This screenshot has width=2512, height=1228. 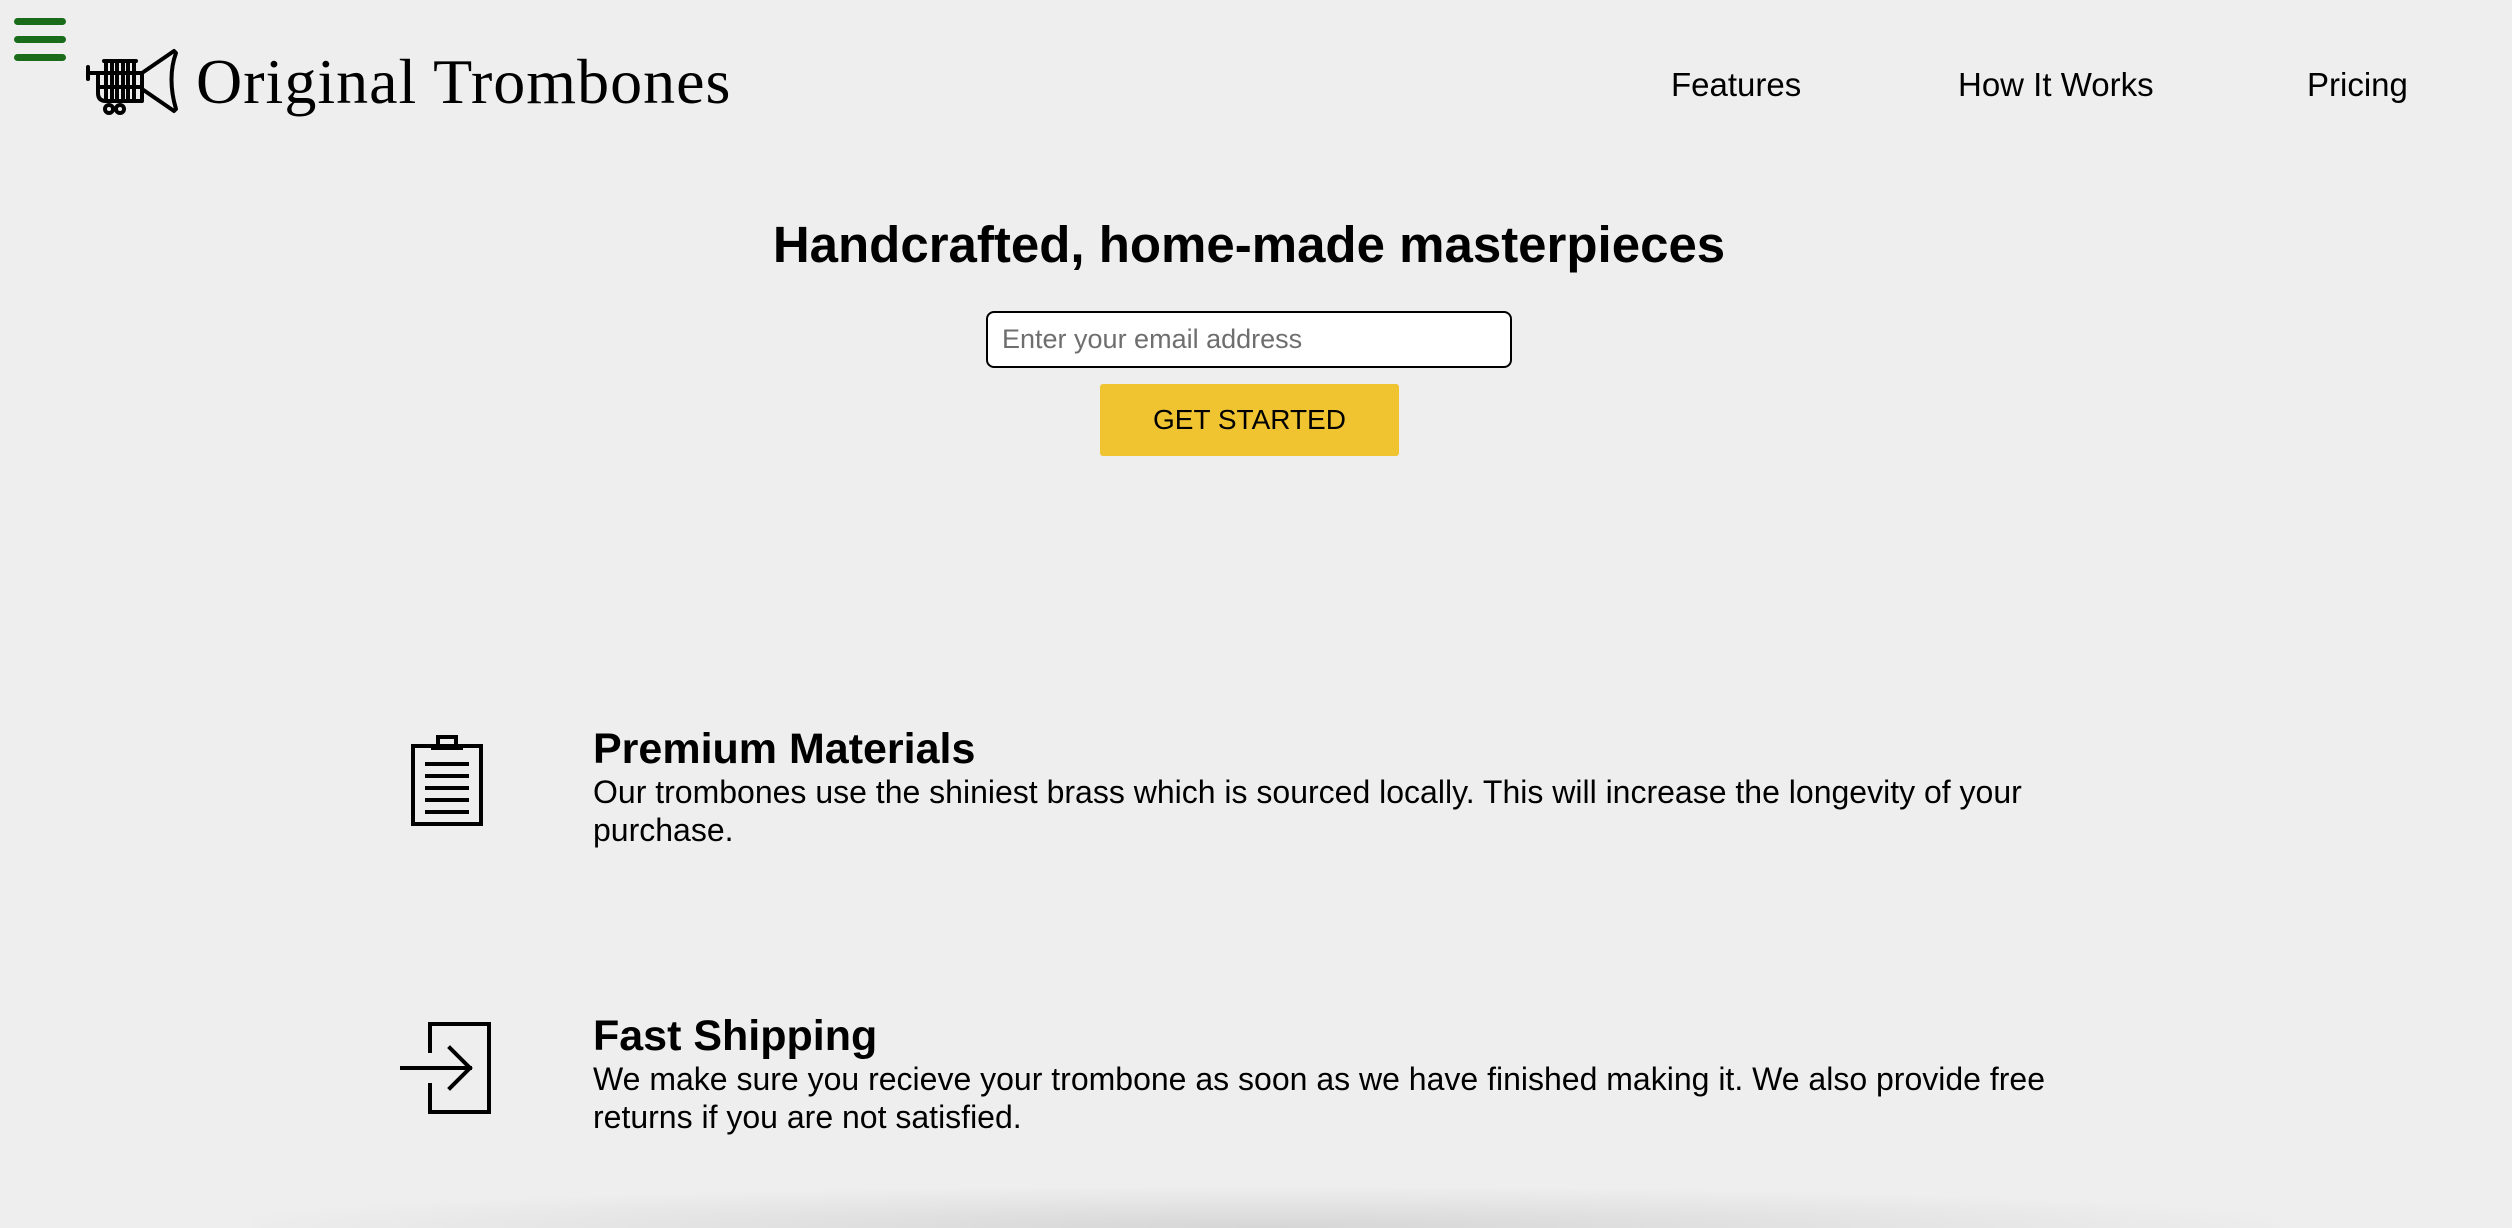 What do you see at coordinates (784, 749) in the screenshot?
I see `feature-title: Premium Materials` at bounding box center [784, 749].